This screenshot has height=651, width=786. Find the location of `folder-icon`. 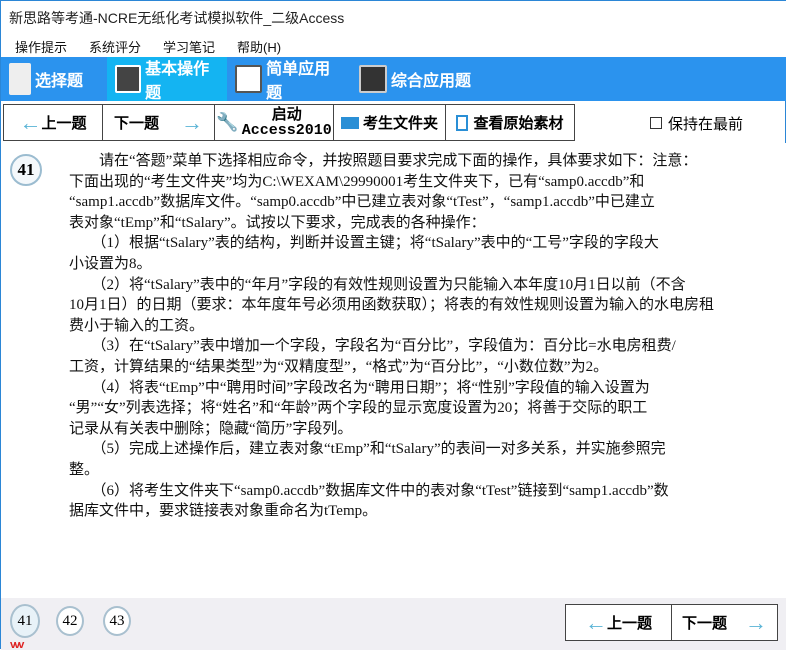

folder-icon is located at coordinates (349, 122).